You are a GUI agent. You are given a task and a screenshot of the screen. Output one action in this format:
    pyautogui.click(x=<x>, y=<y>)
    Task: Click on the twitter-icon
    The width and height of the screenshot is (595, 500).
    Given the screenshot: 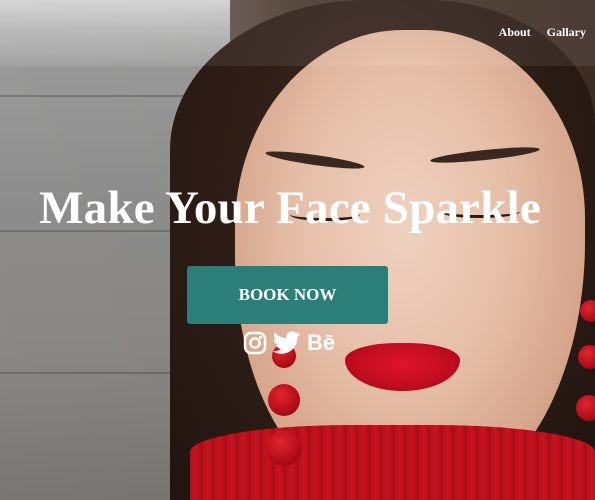 What is the action you would take?
    pyautogui.click(x=287, y=343)
    